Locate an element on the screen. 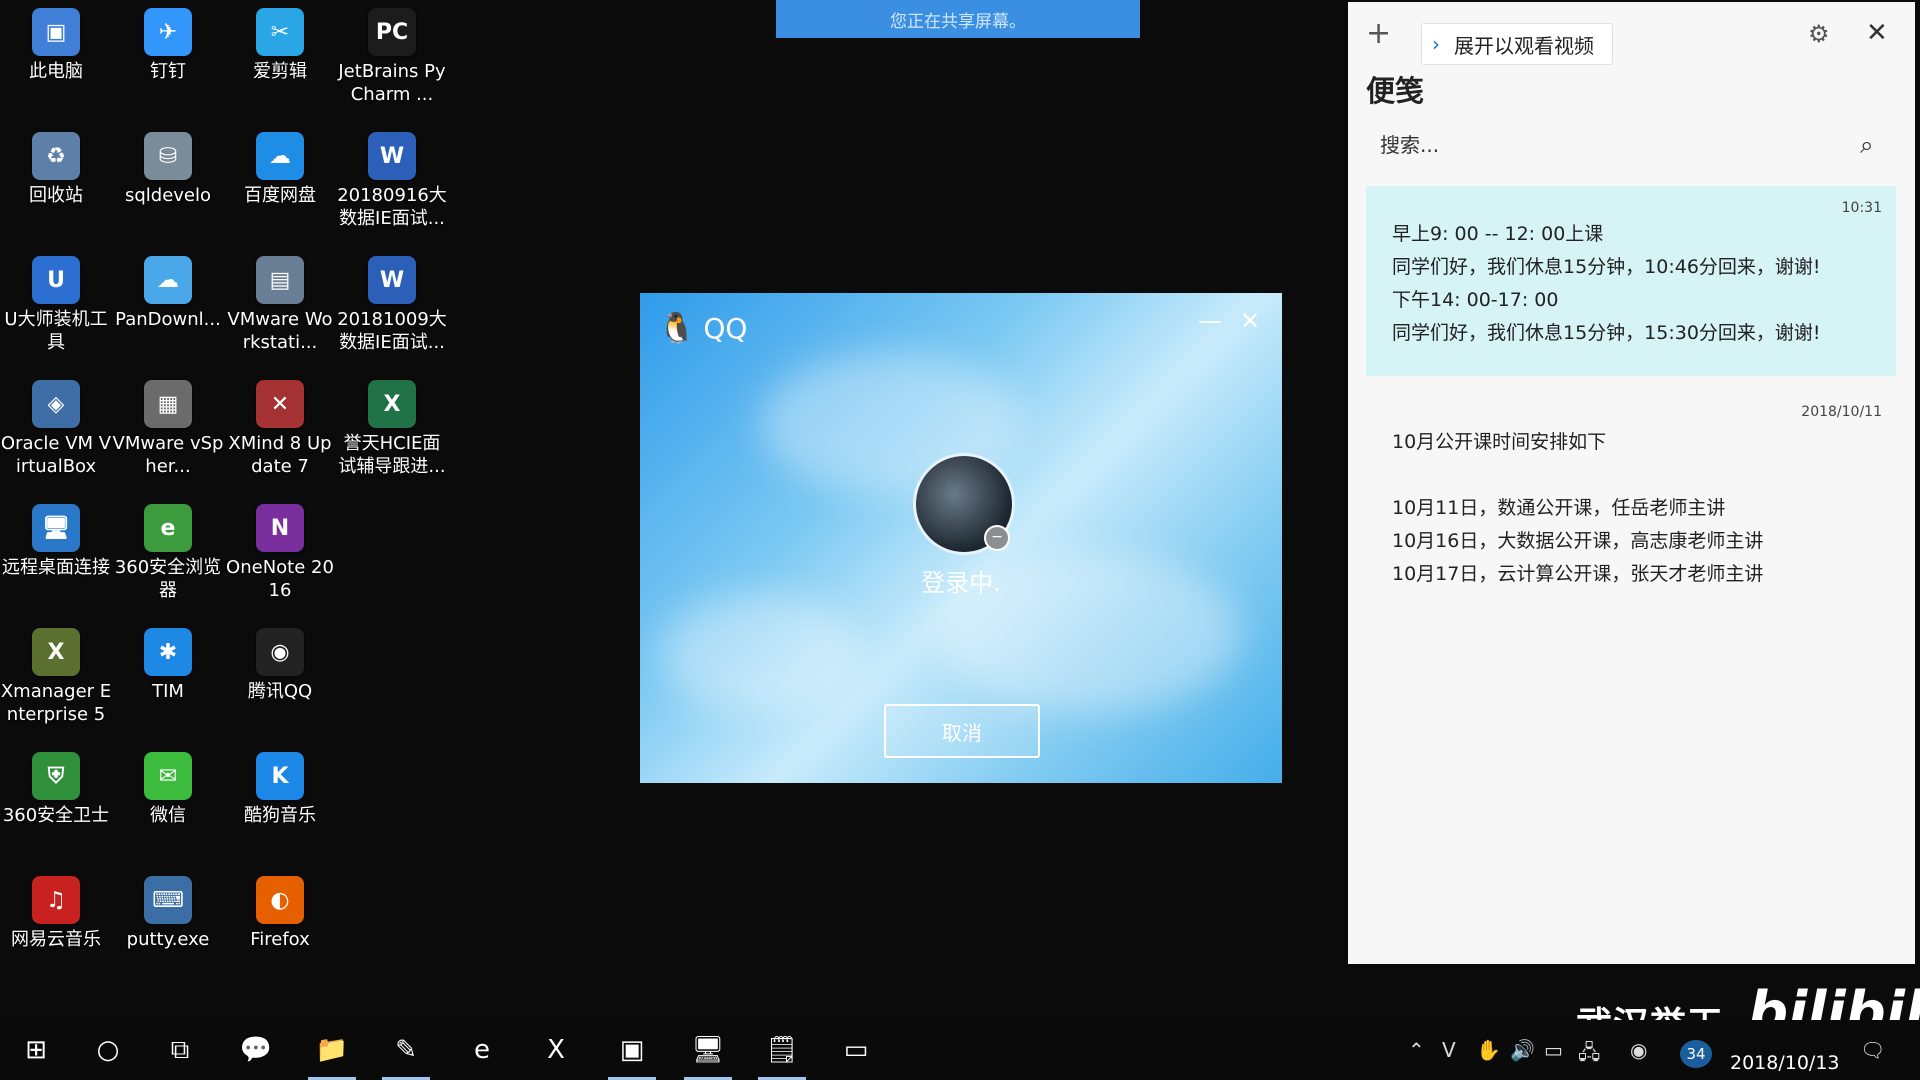 The height and width of the screenshot is (1080, 1920). expand-video-button: › 展开以观看视频 is located at coordinates (1517, 44).